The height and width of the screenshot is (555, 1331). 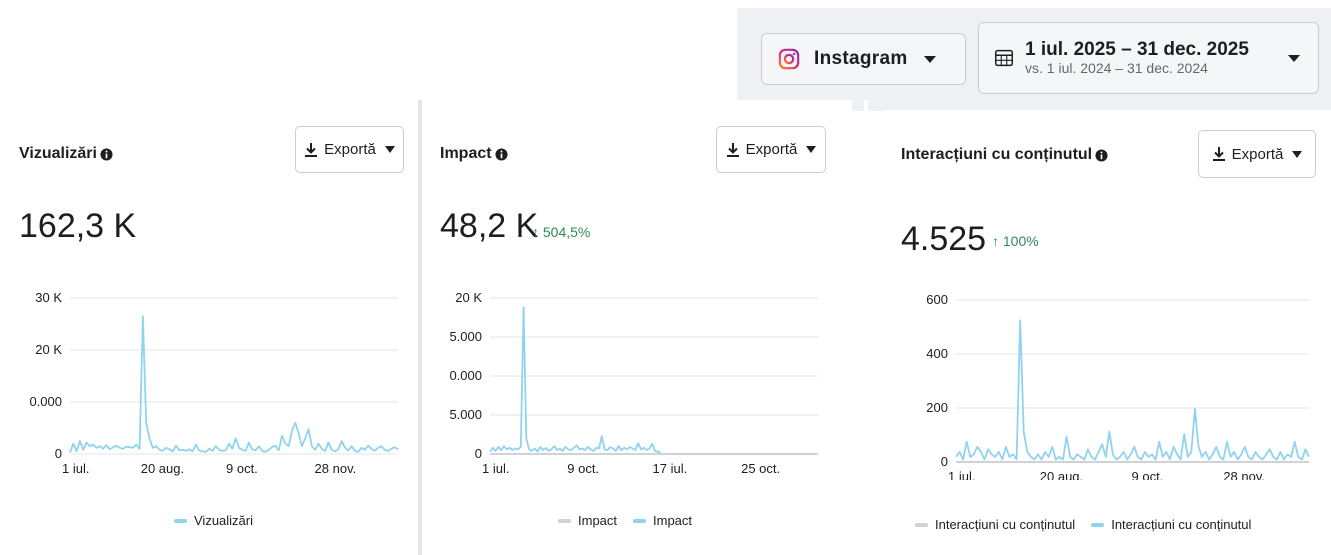 I want to click on chart-legend: Impact Impact, so click(x=633, y=520).